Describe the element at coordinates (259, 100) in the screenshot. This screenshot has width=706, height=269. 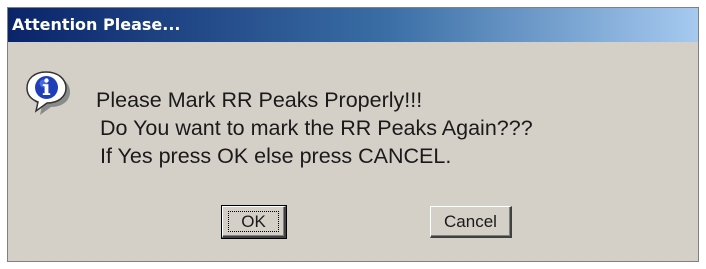
I see `message-line-1: Please Mark RR Peaks Properly!!!` at that location.